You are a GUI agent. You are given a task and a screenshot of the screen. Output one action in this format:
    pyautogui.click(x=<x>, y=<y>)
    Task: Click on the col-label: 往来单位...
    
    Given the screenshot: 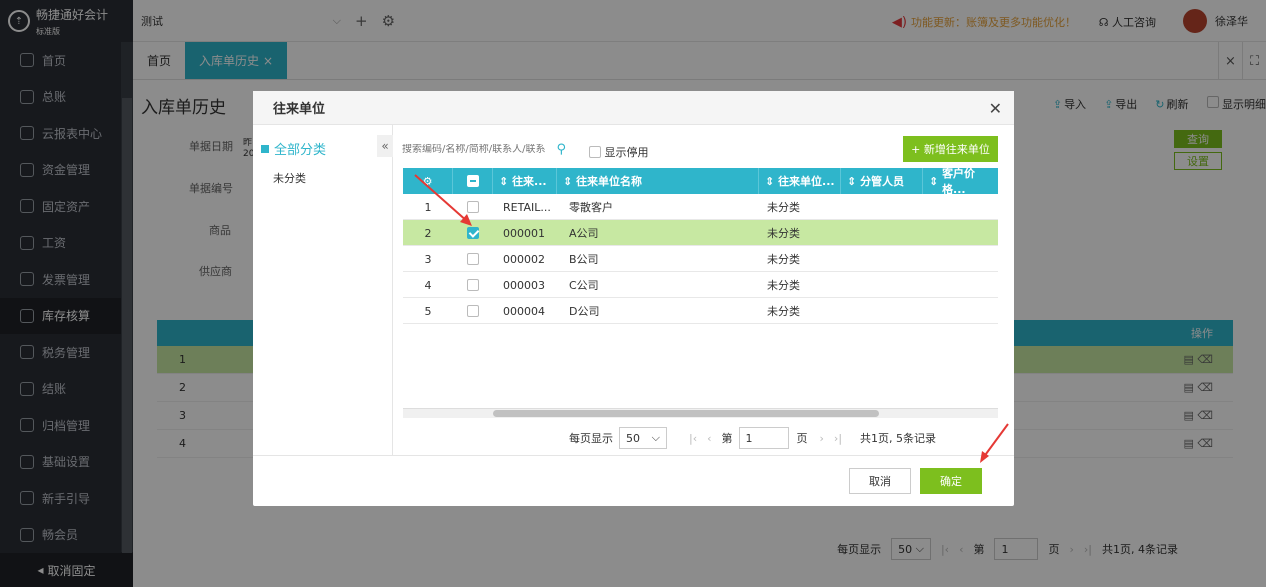 What is the action you would take?
    pyautogui.click(x=806, y=181)
    